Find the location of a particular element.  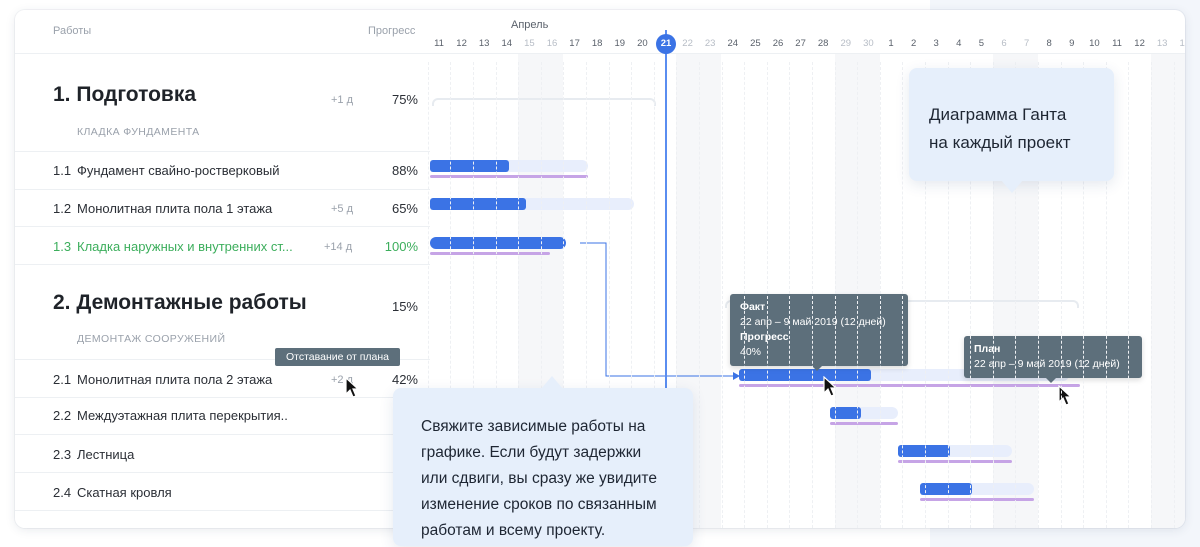

day-label: 25 is located at coordinates (755, 43).